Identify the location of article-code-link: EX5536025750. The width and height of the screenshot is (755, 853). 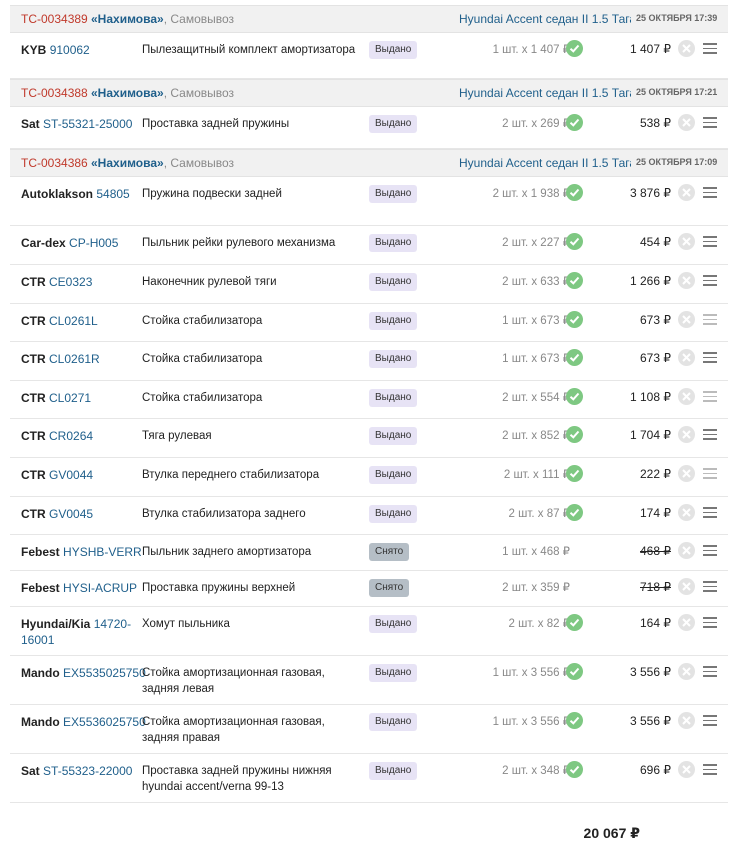
(104, 722).